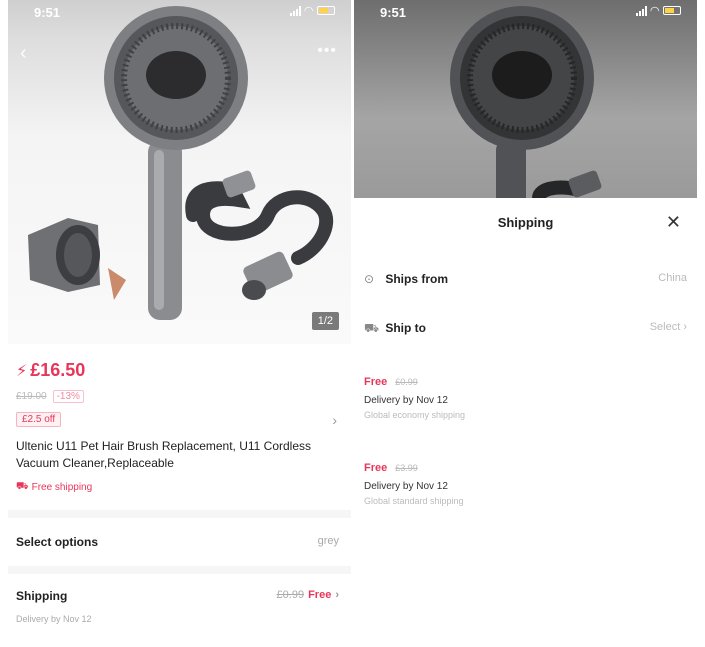 This screenshot has height=647, width=705. Describe the element at coordinates (50, 396) in the screenshot. I see `original-price-row: £19.00 -13%` at that location.